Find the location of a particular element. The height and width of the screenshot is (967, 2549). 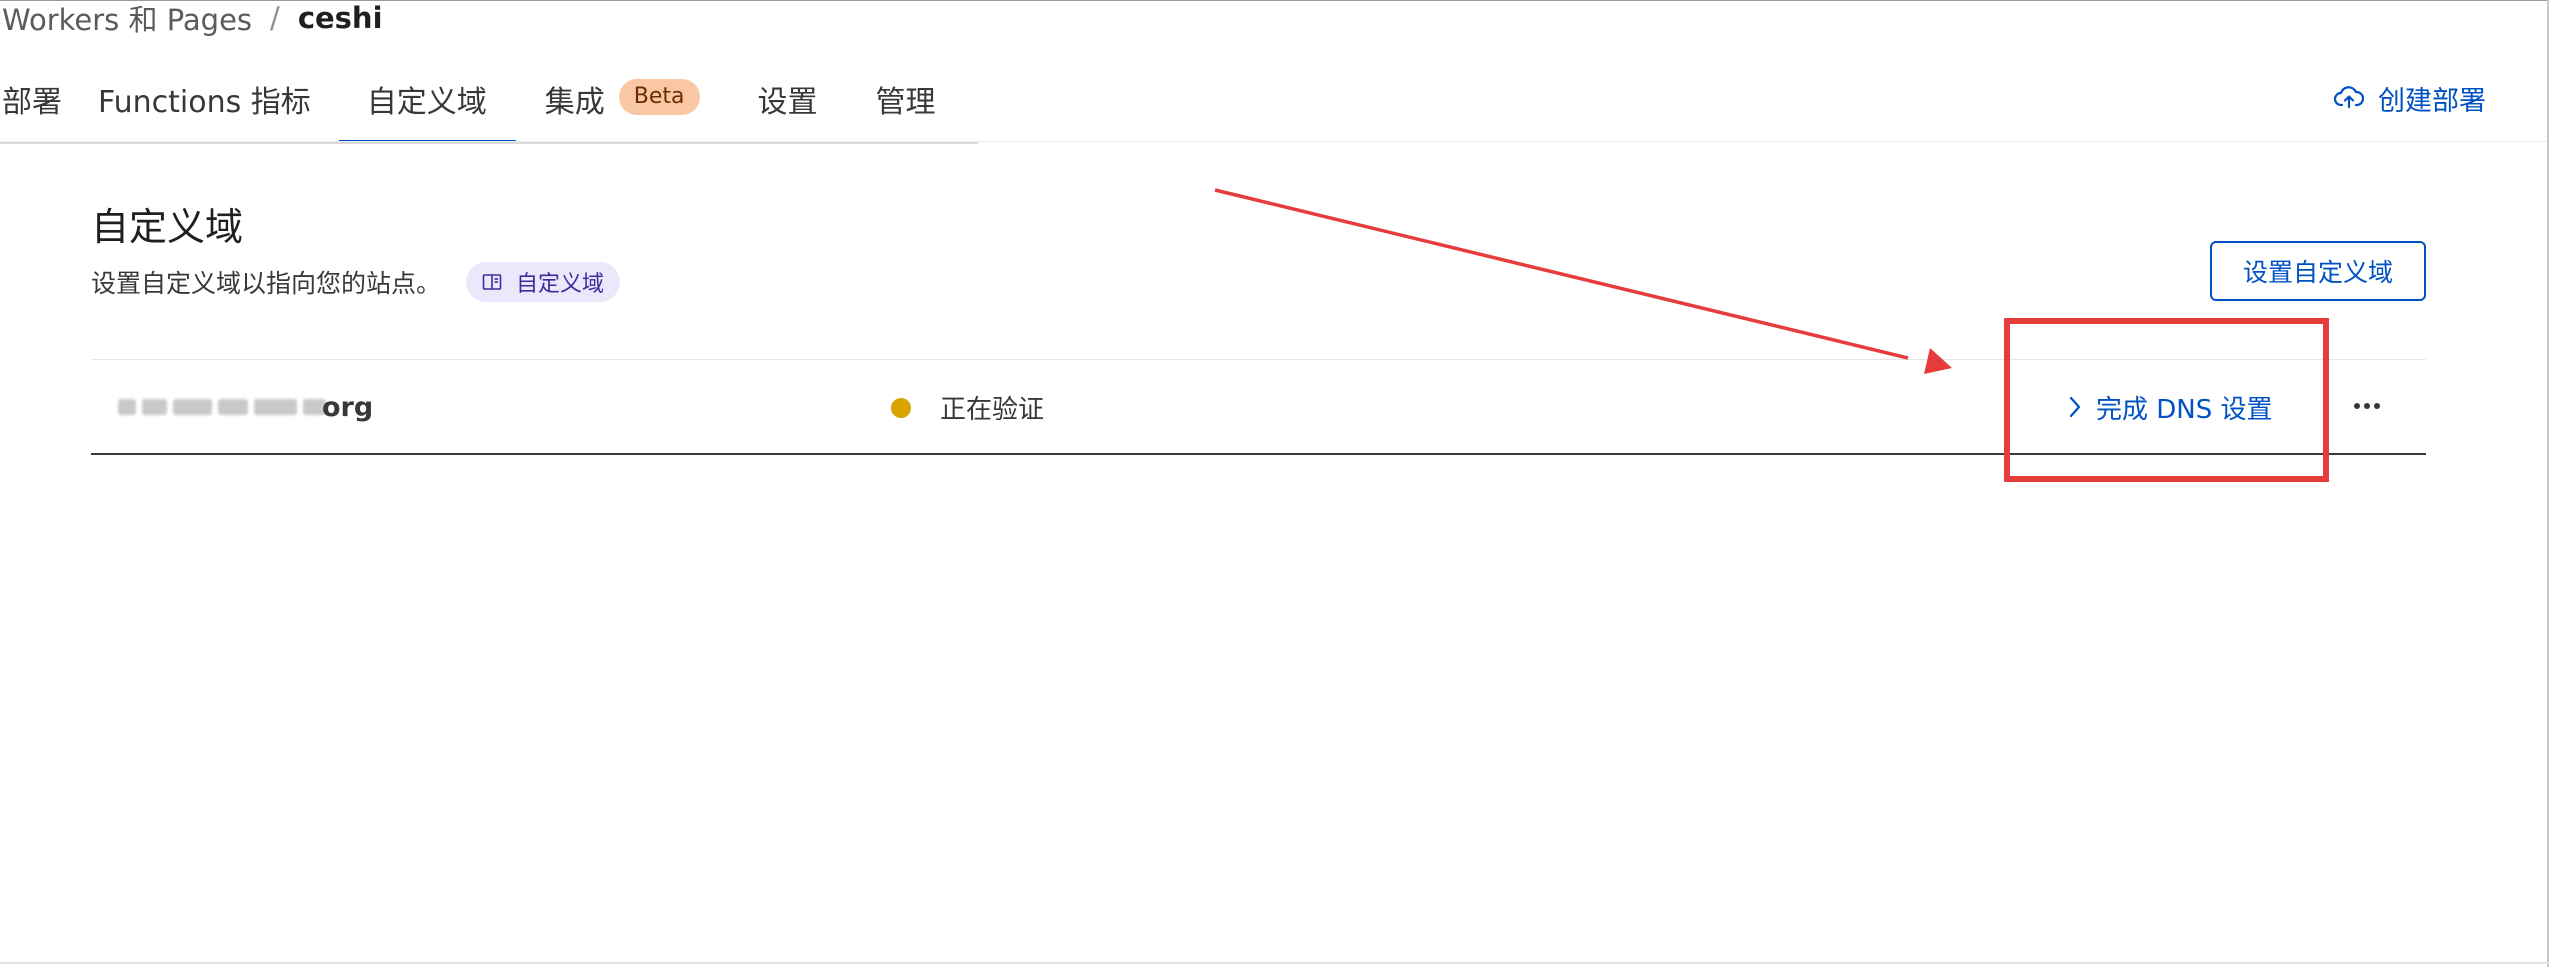

docs-link-label: 自定义域 is located at coordinates (560, 284).